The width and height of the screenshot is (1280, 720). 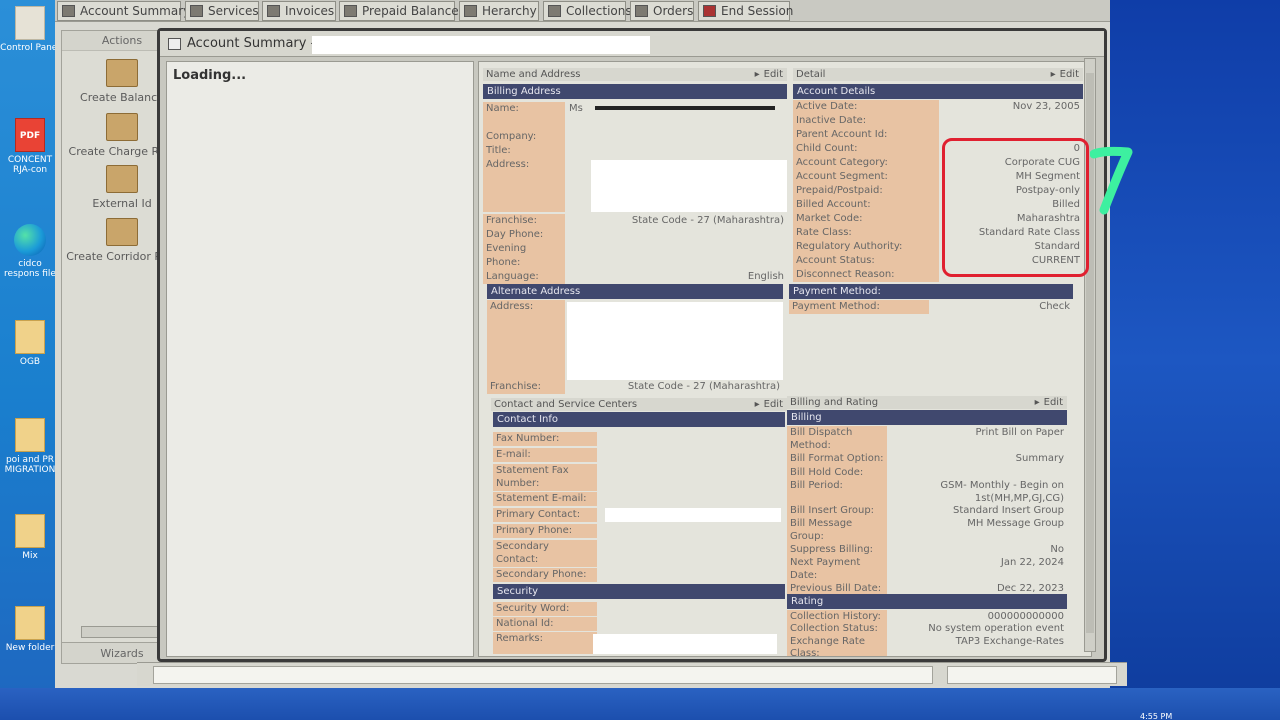 I want to click on desktop-icon-pdf: PDF CONCENT RJA-con, so click(x=30, y=146).